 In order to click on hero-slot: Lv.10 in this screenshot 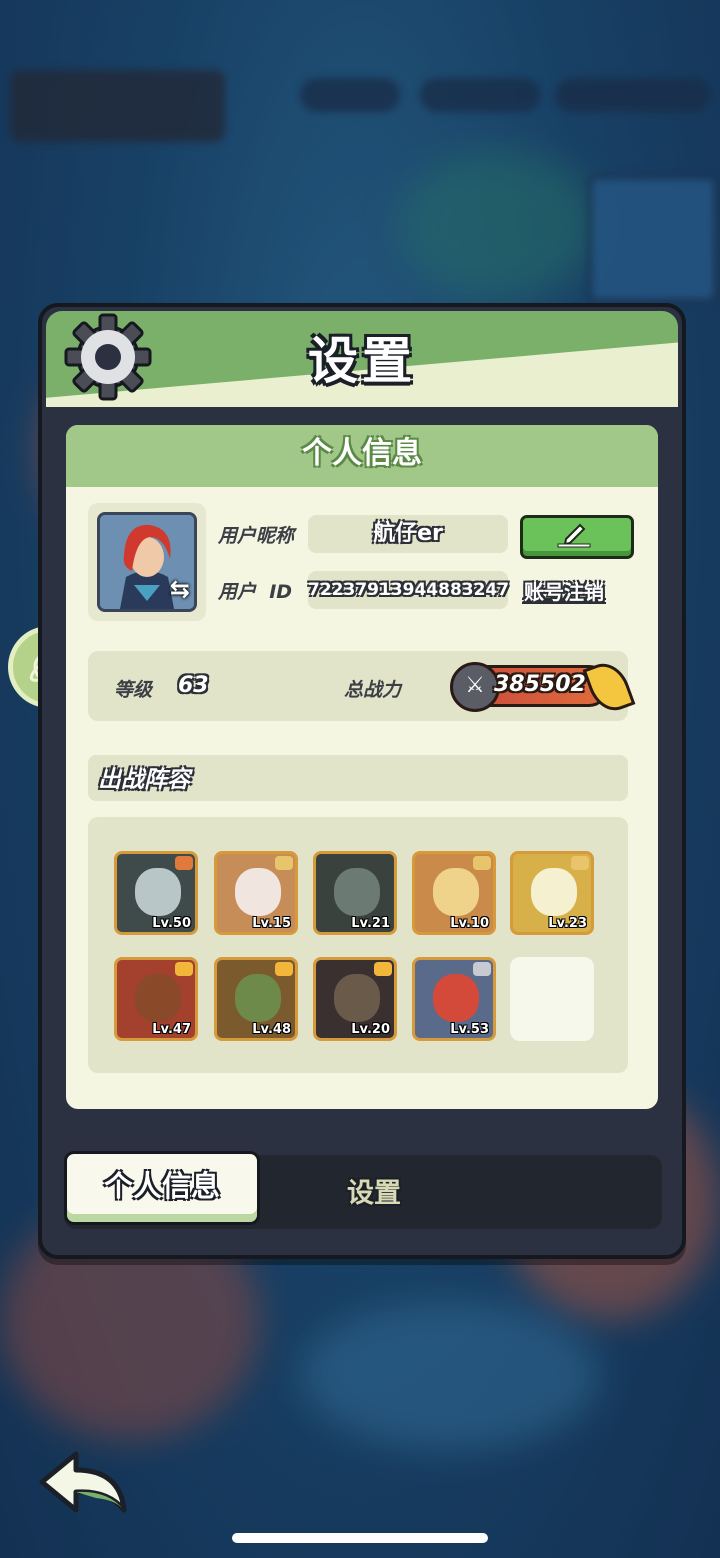, I will do `click(454, 893)`.